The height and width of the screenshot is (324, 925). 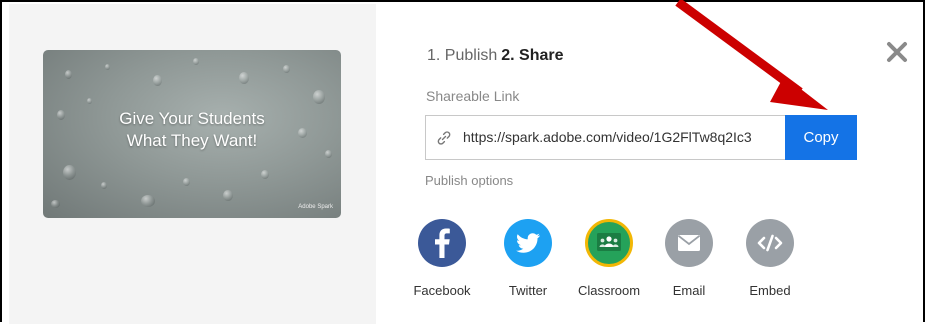 What do you see at coordinates (770, 243) in the screenshot?
I see `embed-icon` at bounding box center [770, 243].